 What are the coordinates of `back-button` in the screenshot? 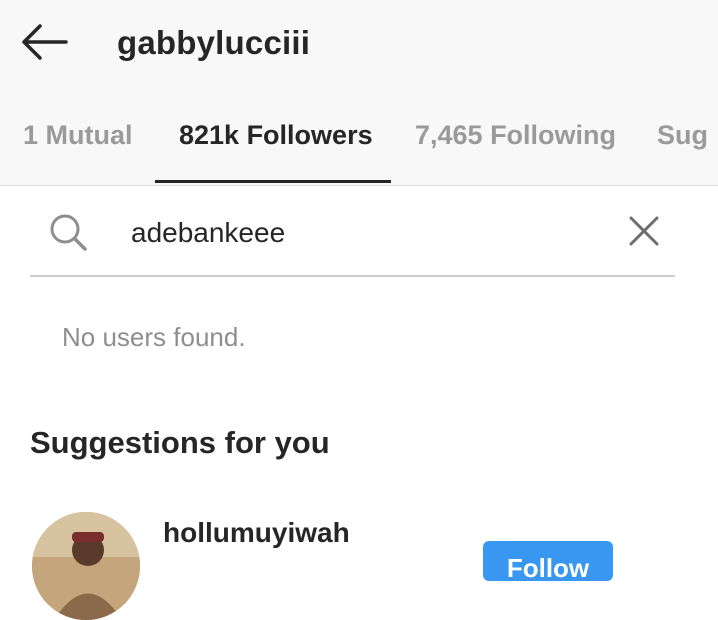 It's located at (44, 42).